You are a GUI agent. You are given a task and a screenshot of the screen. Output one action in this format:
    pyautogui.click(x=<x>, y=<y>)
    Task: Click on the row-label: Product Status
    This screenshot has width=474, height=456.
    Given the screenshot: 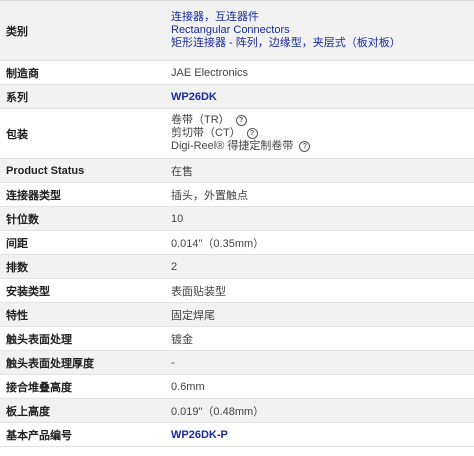 What is the action you would take?
    pyautogui.click(x=45, y=170)
    